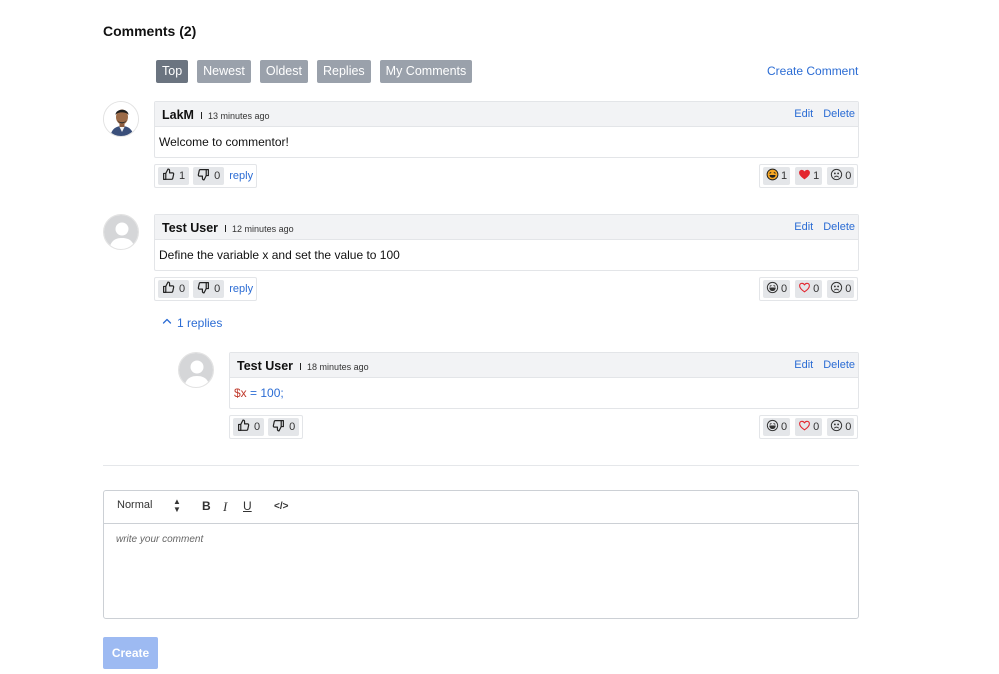 The height and width of the screenshot is (674, 999). What do you see at coordinates (784, 176) in the screenshot?
I see `laugh-count: 1` at bounding box center [784, 176].